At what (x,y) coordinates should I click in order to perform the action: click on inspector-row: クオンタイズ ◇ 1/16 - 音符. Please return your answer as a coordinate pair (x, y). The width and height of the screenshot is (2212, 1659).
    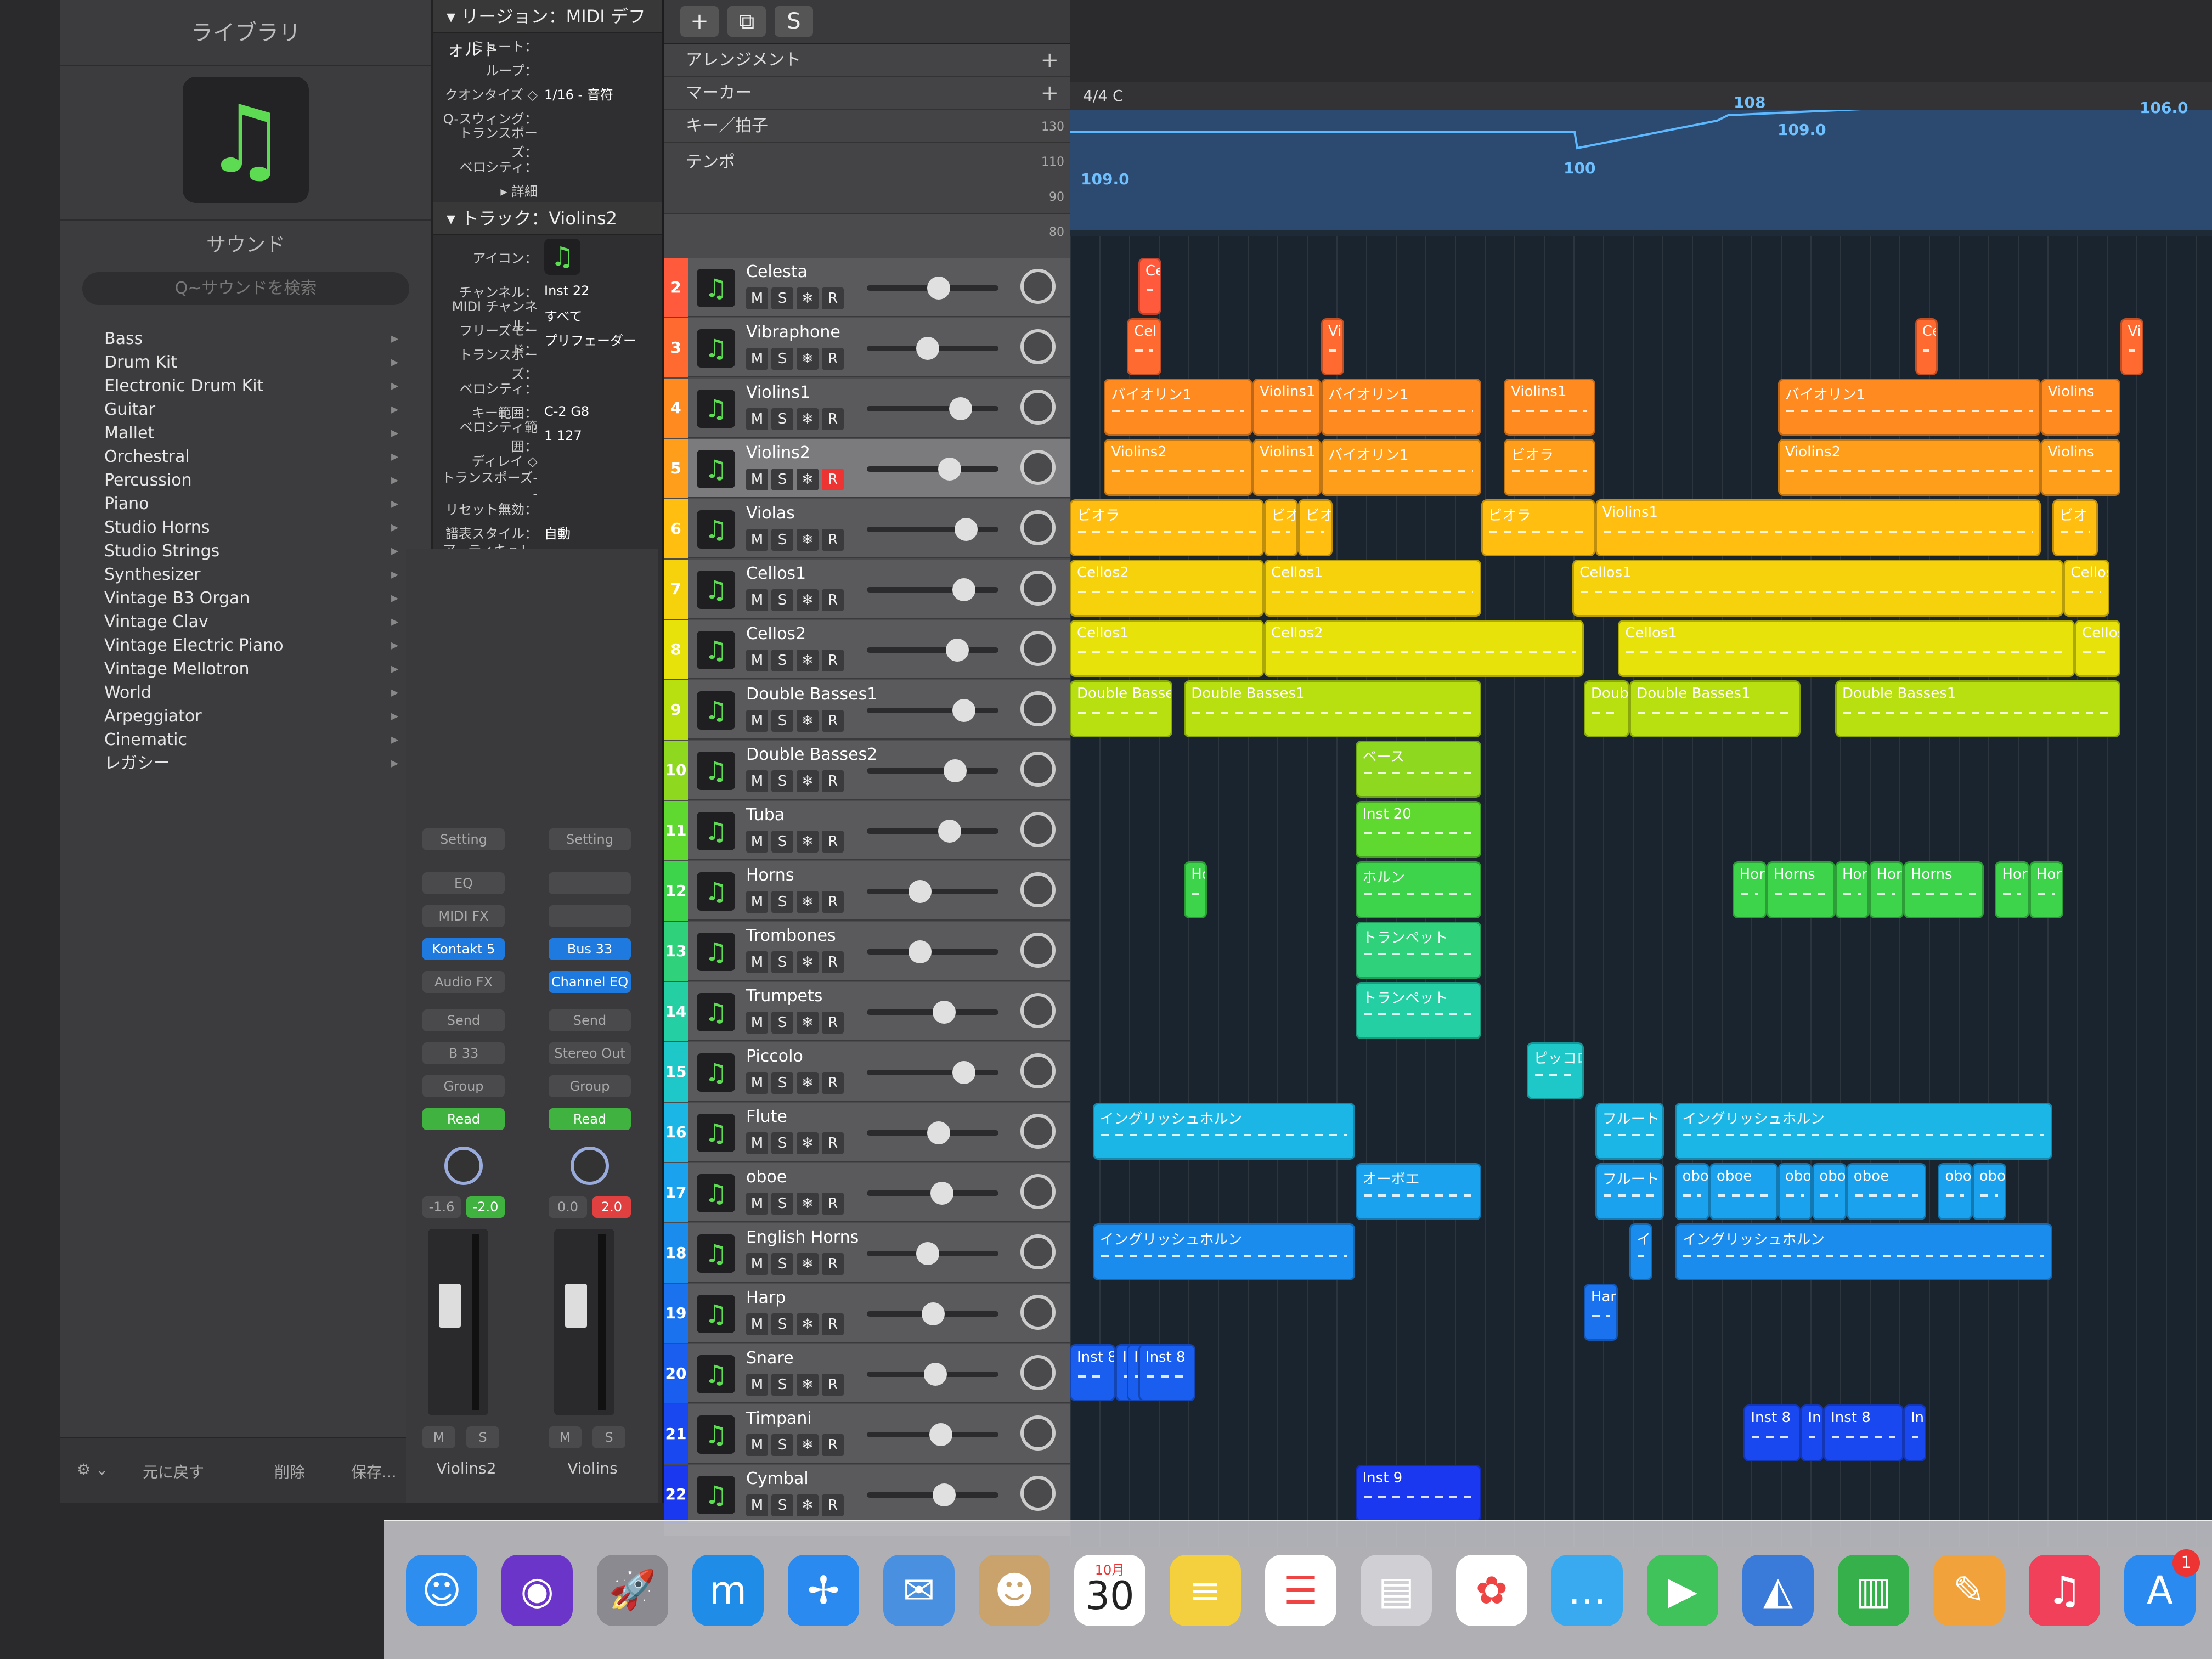
    Looking at the image, I should click on (547, 93).